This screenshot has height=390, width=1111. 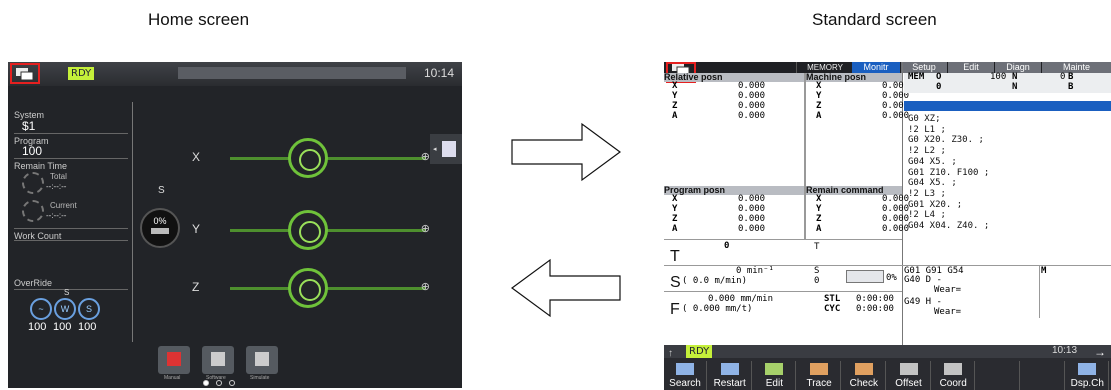 I want to click on program-line: G04 X04. Z40. ;, so click(x=949, y=226).